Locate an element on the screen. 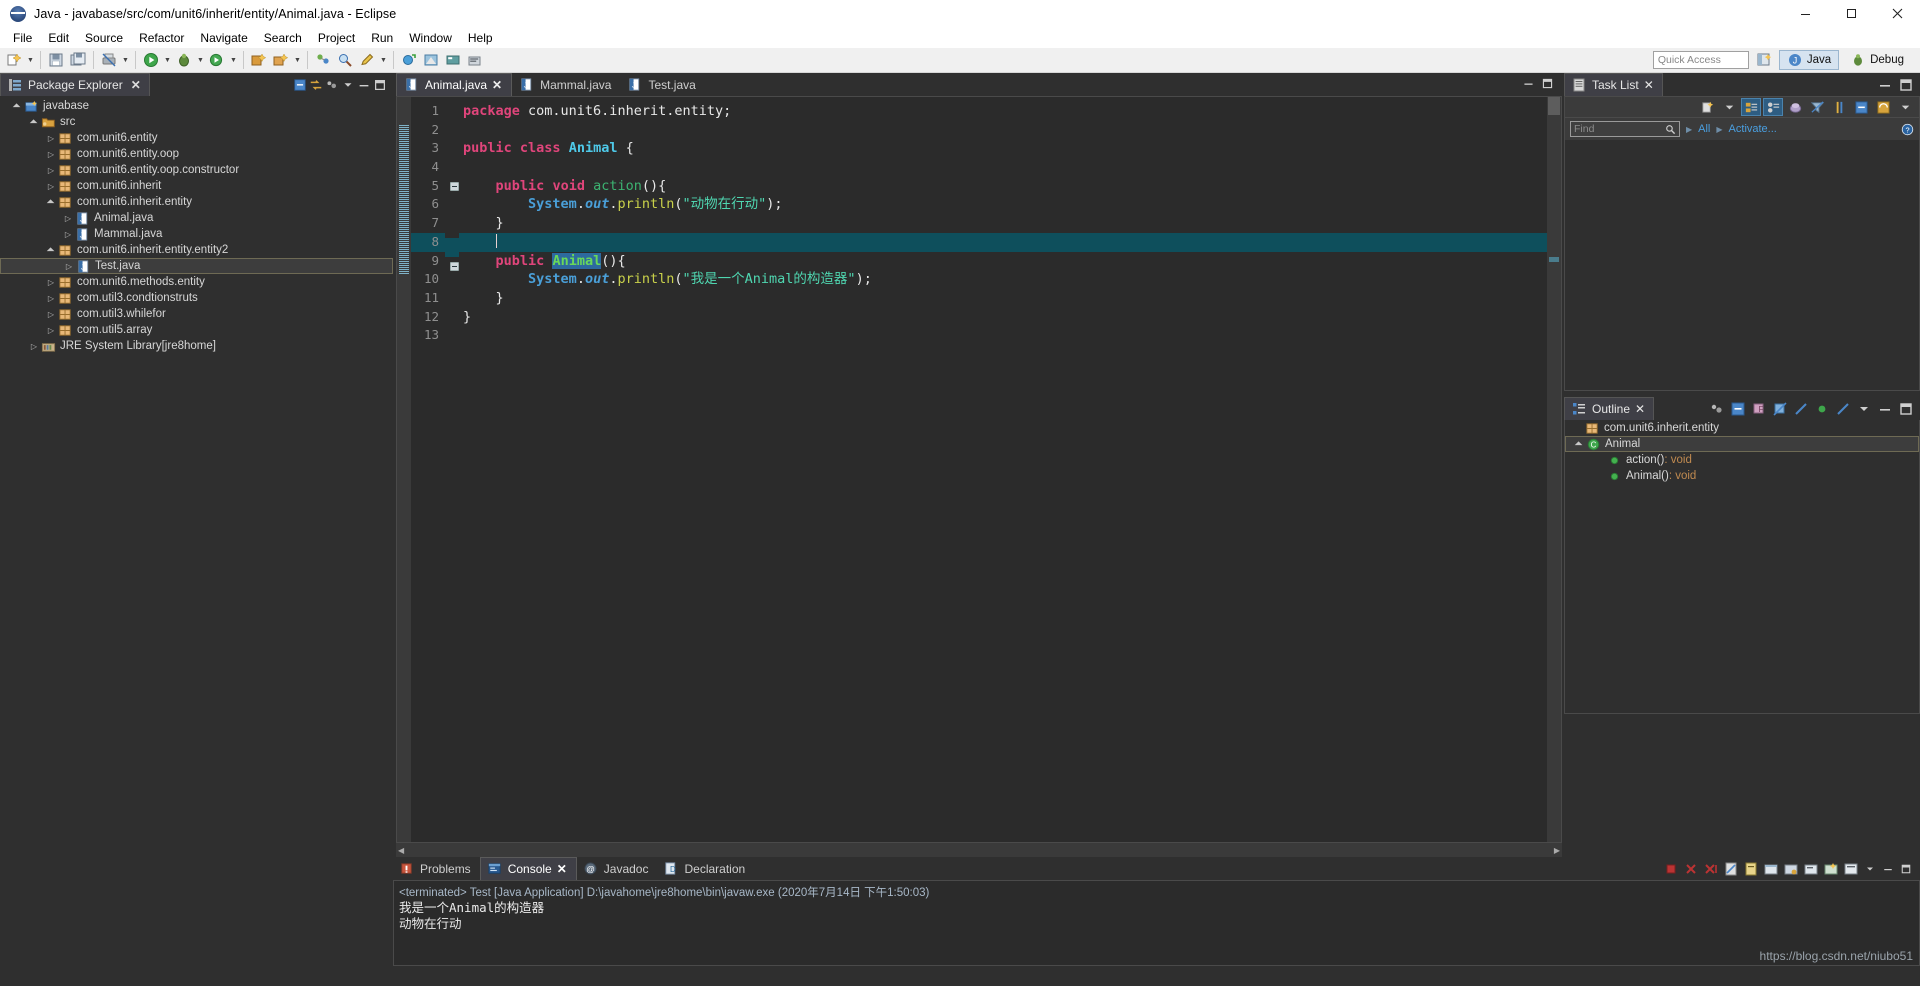  search-icon is located at coordinates (345, 60).